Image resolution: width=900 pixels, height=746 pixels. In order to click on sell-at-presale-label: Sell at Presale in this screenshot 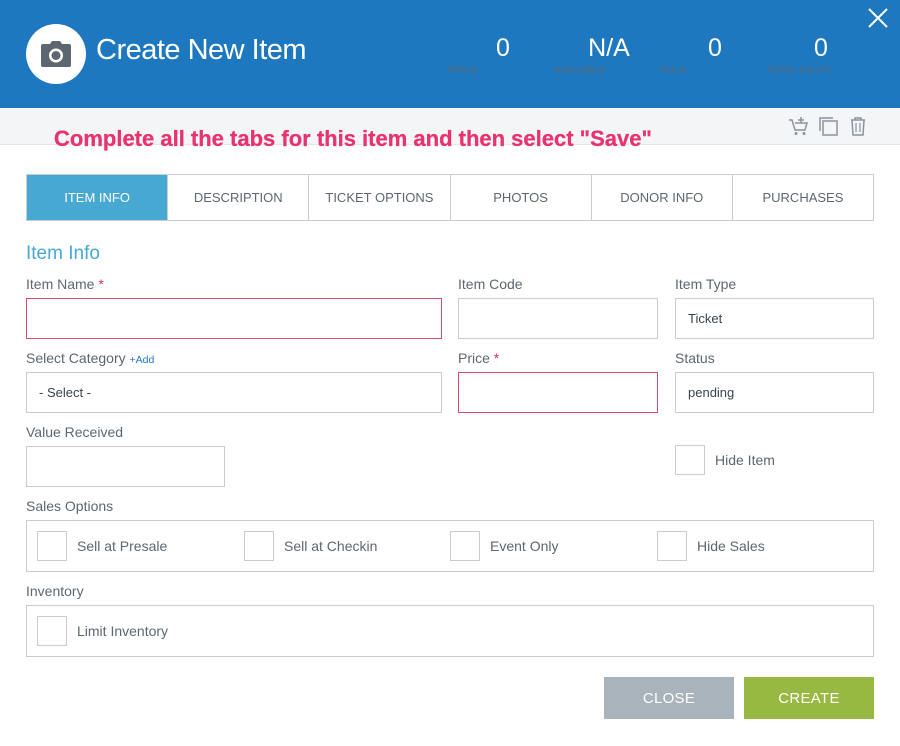, I will do `click(122, 546)`.